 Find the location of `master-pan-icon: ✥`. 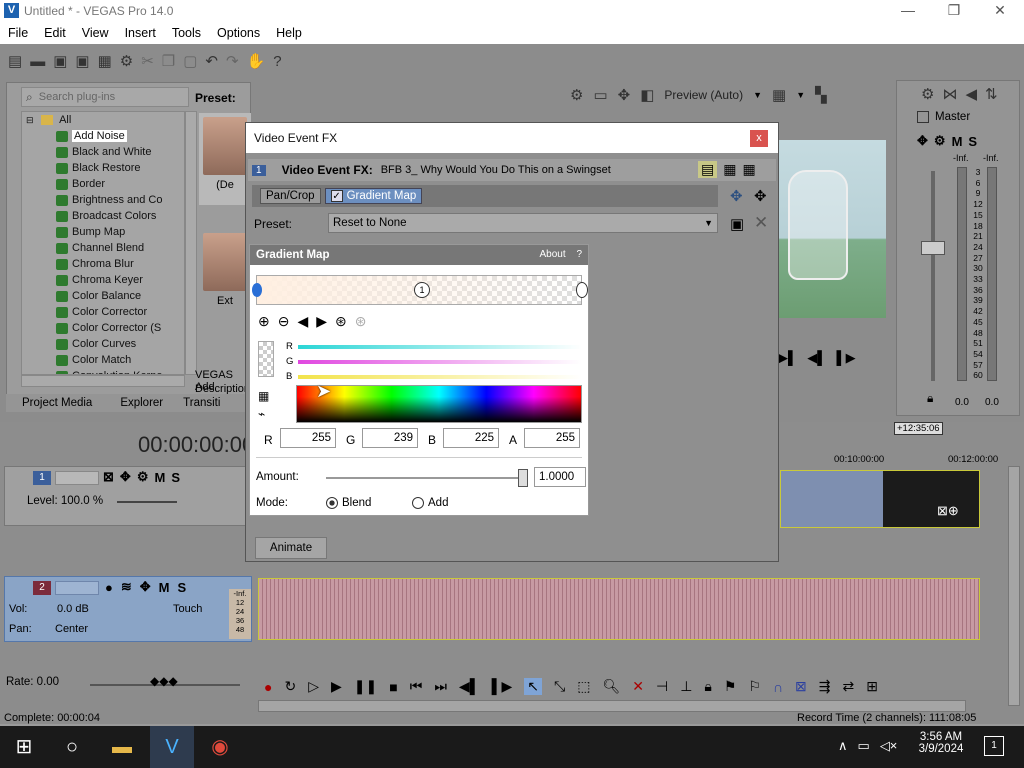

master-pan-icon: ✥ is located at coordinates (922, 141).